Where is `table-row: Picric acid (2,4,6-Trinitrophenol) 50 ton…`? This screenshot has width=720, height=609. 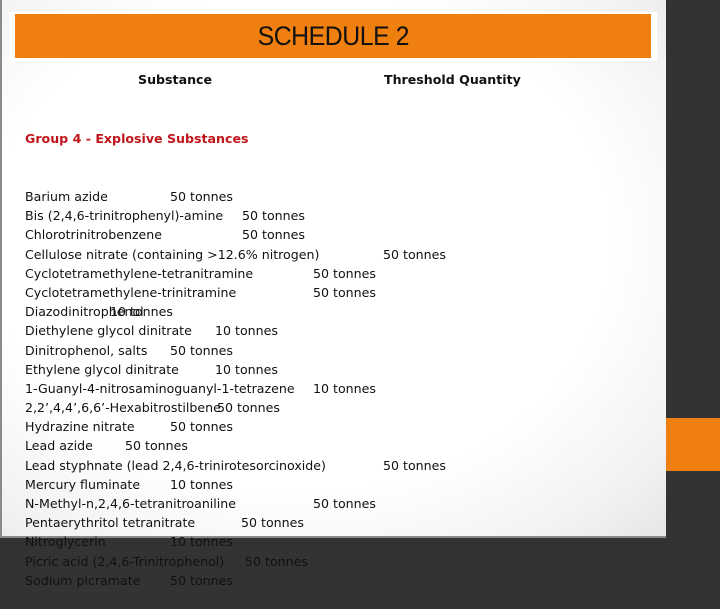 table-row: Picric acid (2,4,6-Trinitrophenol) 50 ton… is located at coordinates (166, 561).